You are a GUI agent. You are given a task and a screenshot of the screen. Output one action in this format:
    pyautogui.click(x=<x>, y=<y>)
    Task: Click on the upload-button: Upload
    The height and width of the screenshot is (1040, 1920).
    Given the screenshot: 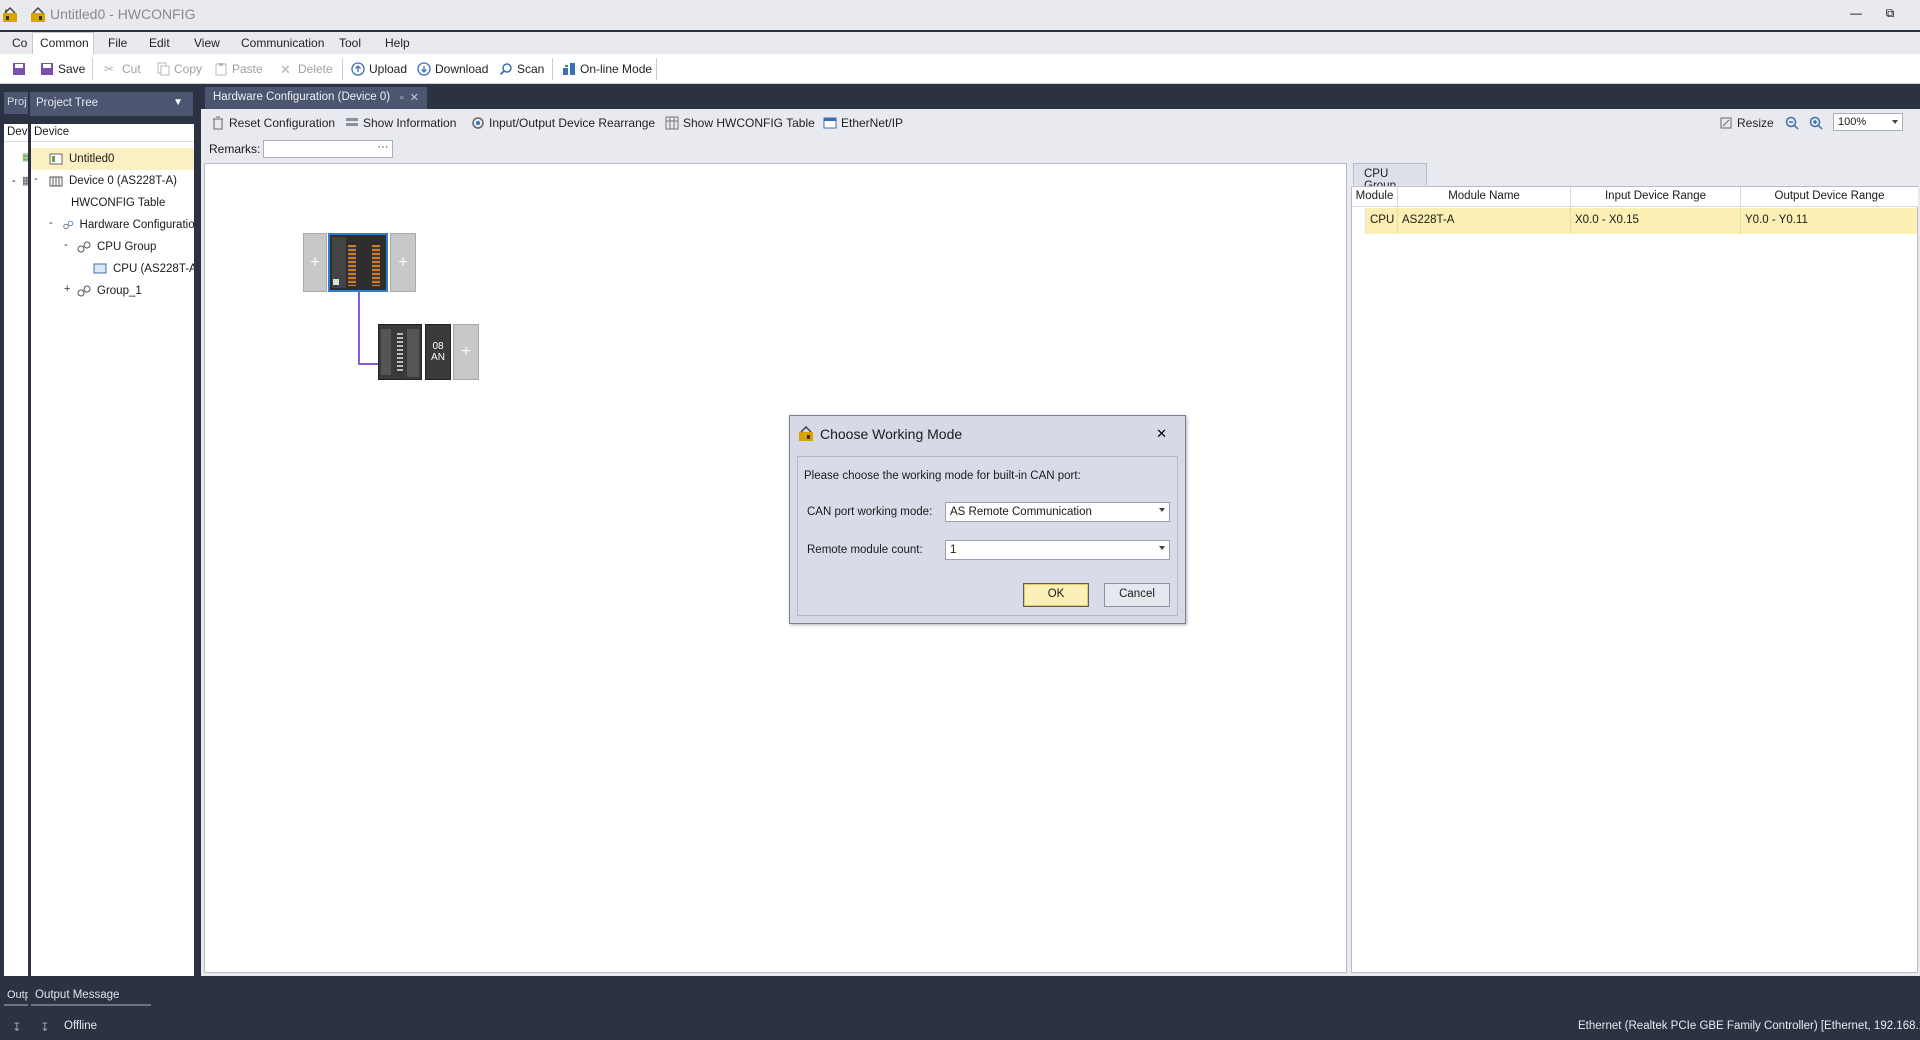 What is the action you would take?
    pyautogui.click(x=379, y=69)
    